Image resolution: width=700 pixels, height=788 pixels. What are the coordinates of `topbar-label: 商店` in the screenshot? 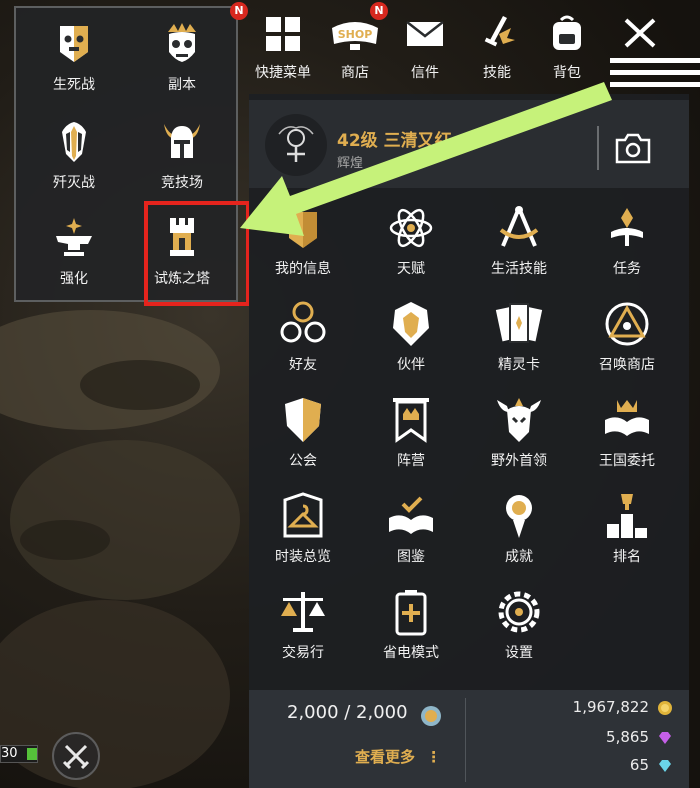 It's located at (355, 73).